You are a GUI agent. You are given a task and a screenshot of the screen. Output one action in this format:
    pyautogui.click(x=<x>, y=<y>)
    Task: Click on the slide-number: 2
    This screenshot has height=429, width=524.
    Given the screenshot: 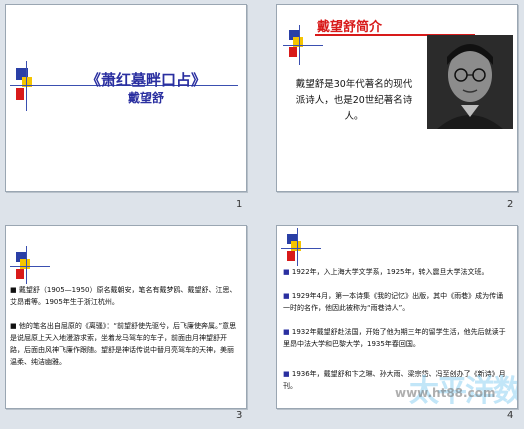 What is the action you would take?
    pyautogui.click(x=510, y=204)
    